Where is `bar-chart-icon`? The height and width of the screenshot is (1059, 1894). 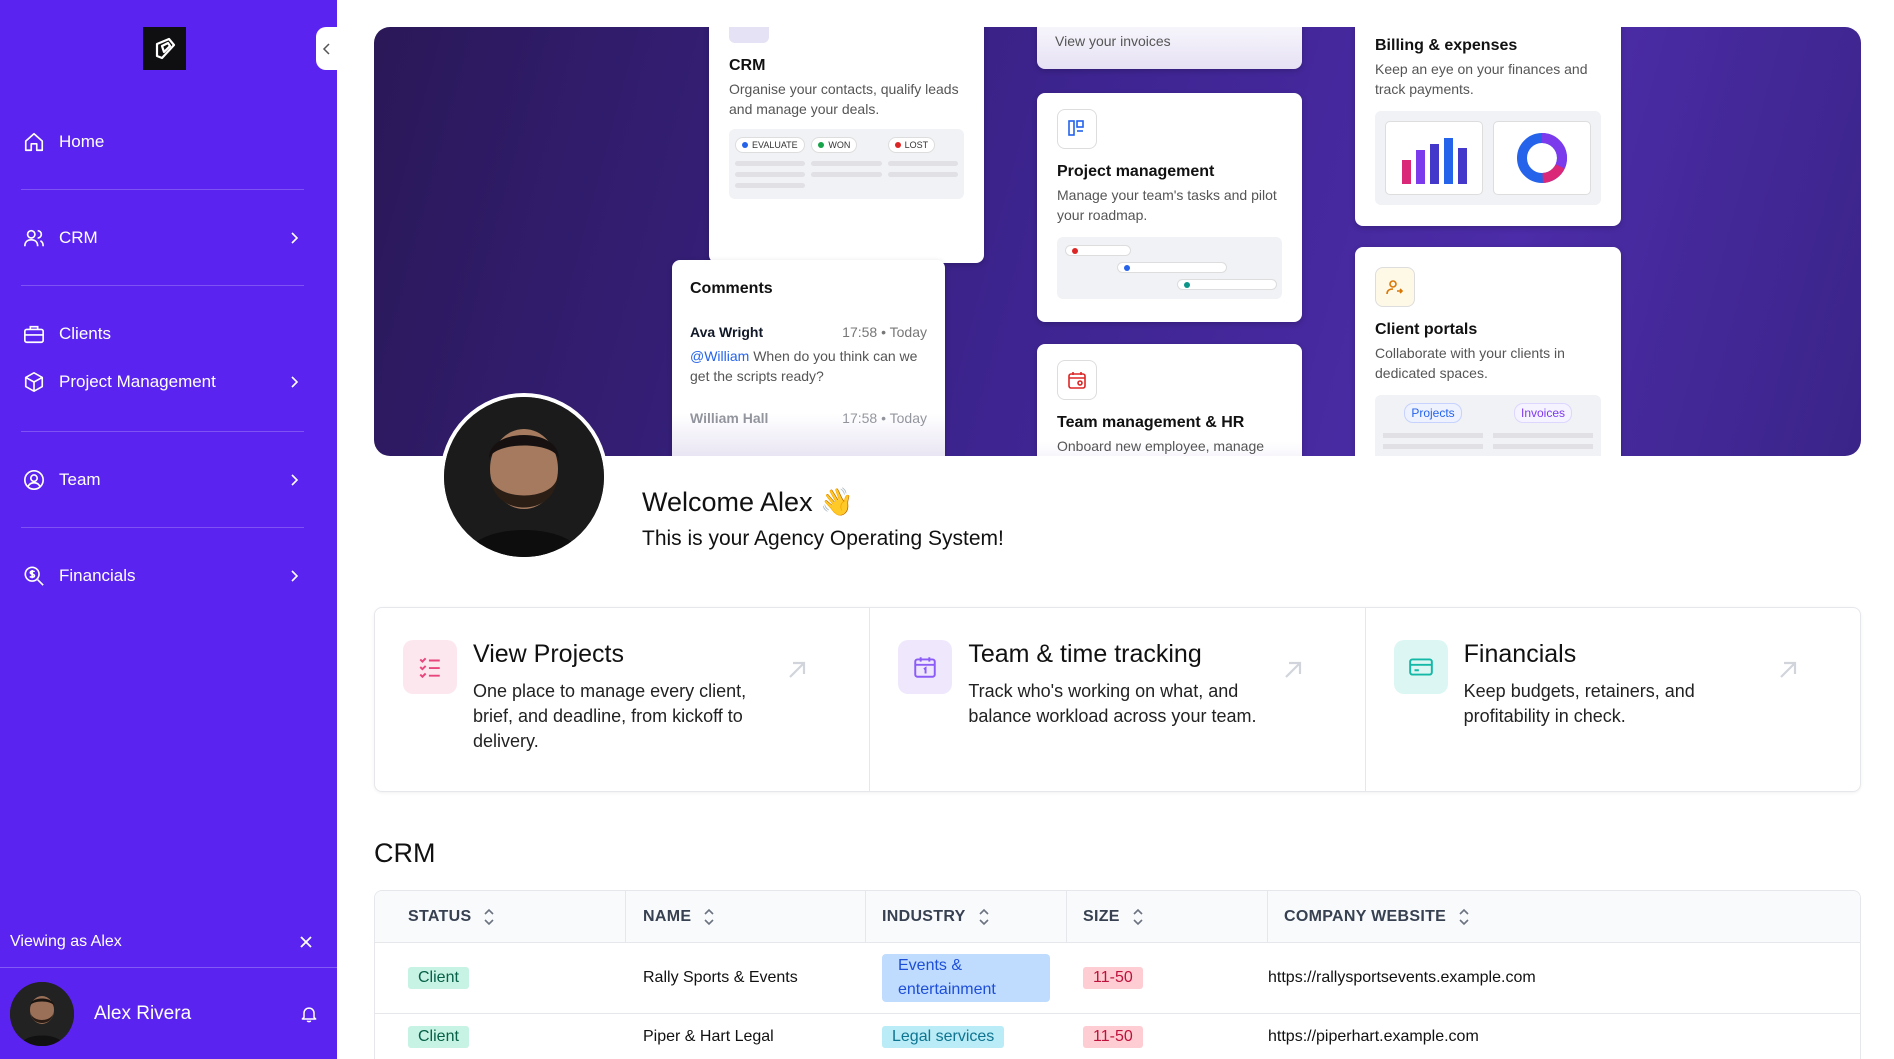
bar-chart-icon is located at coordinates (1434, 158).